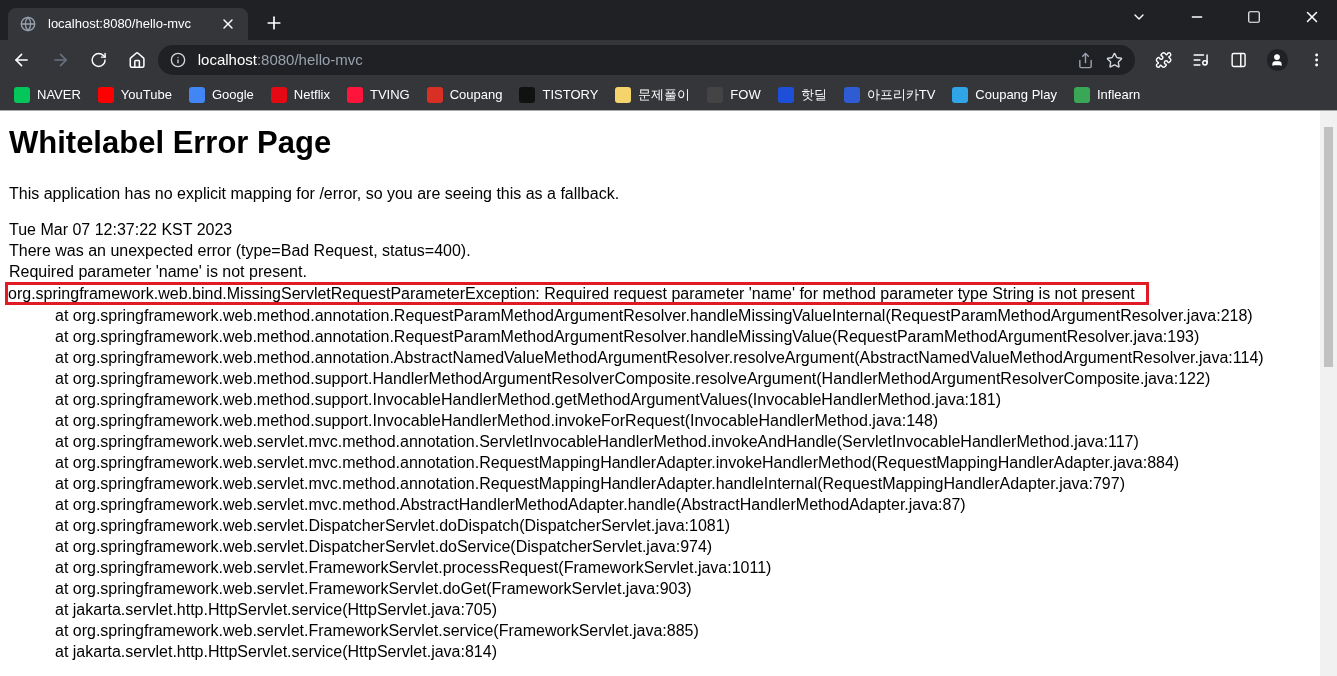 The height and width of the screenshot is (676, 1337). I want to click on bookmark: Coupang, so click(464, 95).